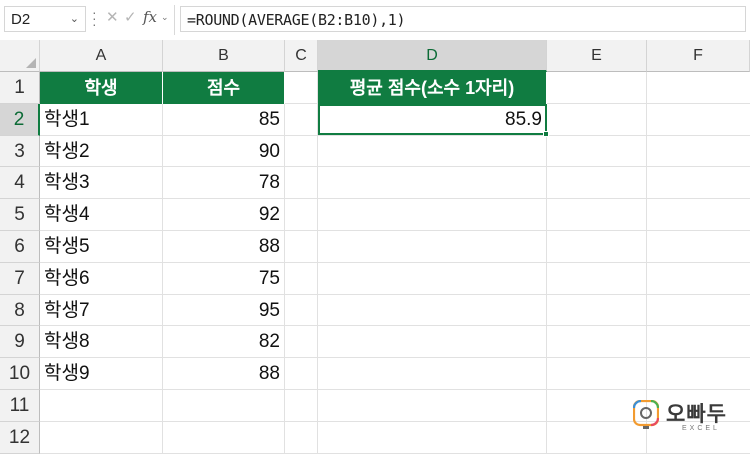 Image resolution: width=750 pixels, height=454 pixels. I want to click on enter-icon: ✓, so click(130, 17).